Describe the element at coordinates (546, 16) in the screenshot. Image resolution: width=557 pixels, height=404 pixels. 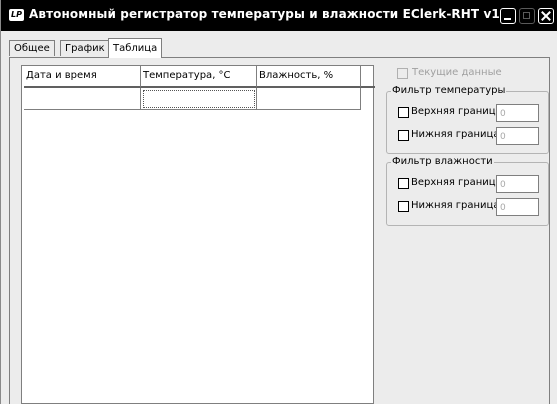
I see `close-icon` at that location.